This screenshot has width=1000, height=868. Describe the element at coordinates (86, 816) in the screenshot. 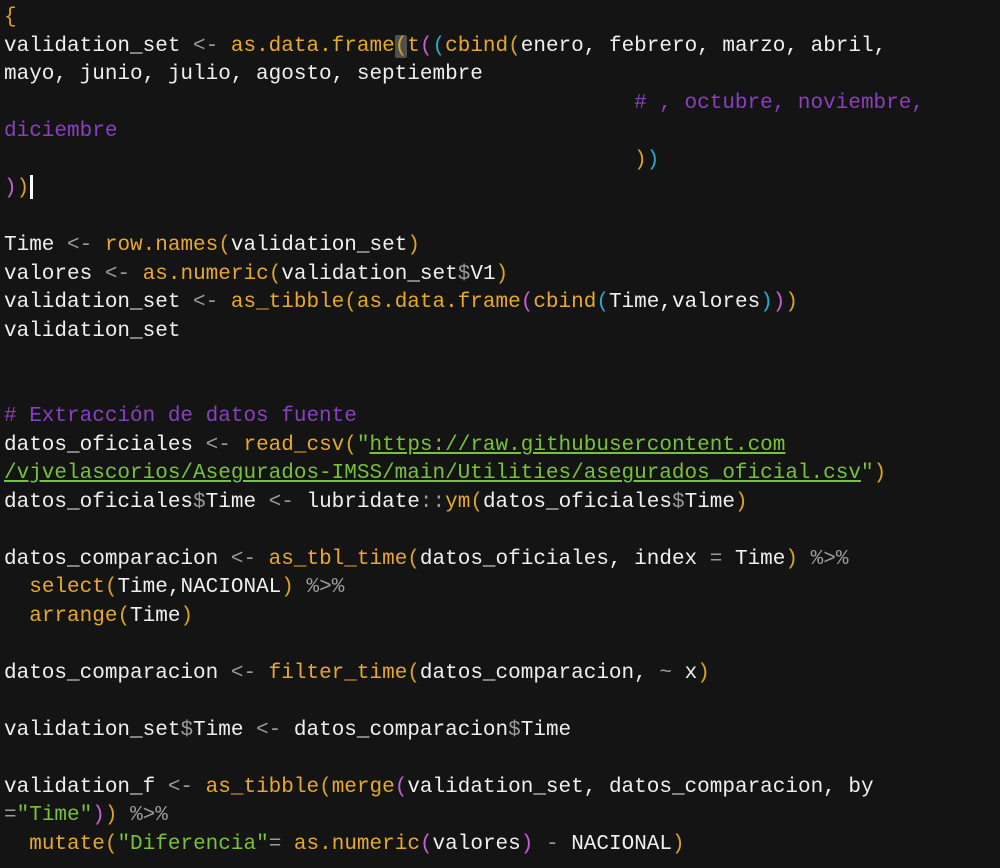

I see `code-line: ="Time")) %>%` at that location.